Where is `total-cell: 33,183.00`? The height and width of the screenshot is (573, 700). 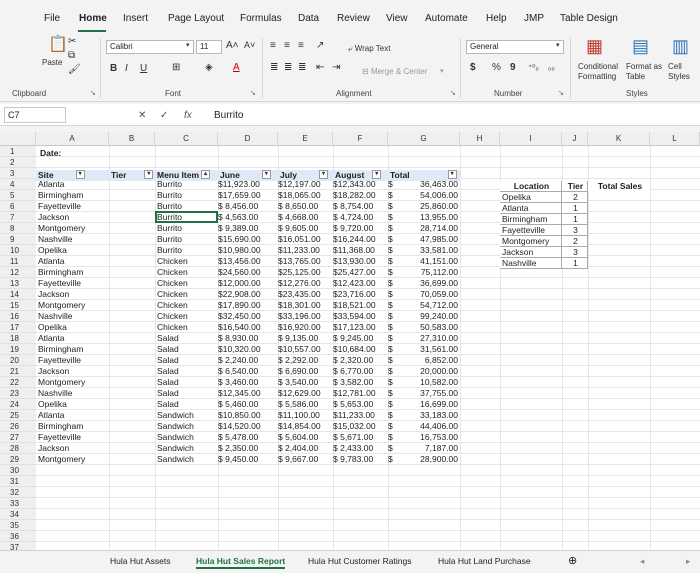
total-cell: 33,183.00 is located at coordinates (430, 415).